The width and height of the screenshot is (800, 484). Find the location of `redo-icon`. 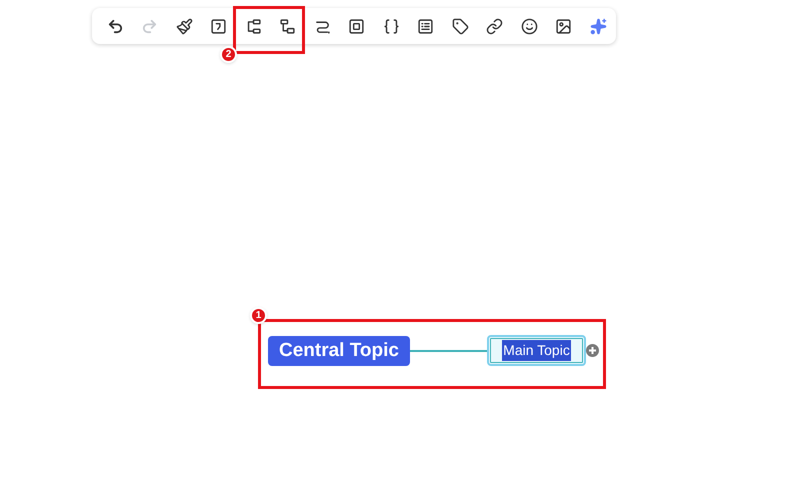

redo-icon is located at coordinates (149, 26).